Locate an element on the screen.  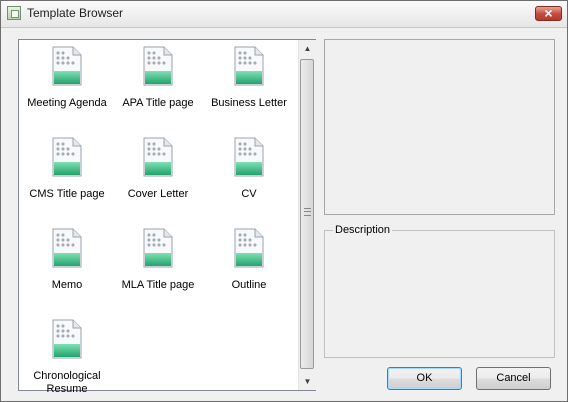
title-bar: Template Browser × is located at coordinates (284, 14).